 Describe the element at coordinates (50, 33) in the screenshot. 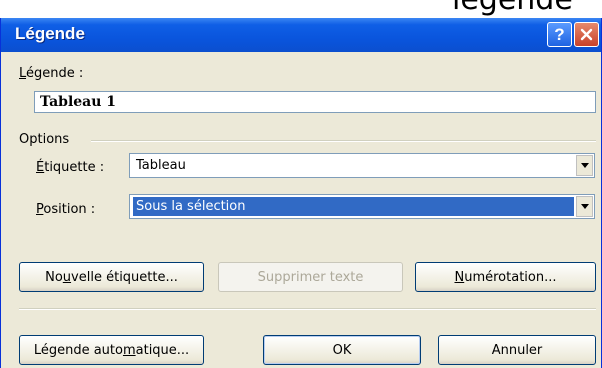

I see `dialog-title: Légende` at that location.